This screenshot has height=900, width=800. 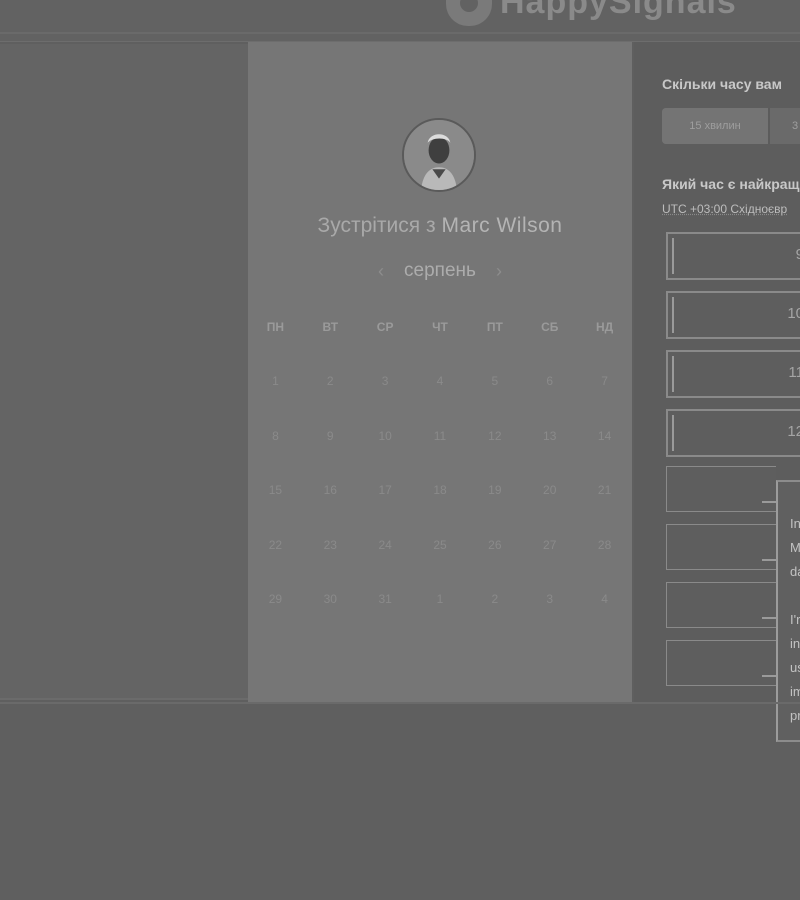 What do you see at coordinates (330, 327) in the screenshot?
I see `weekday-label: ВТ` at bounding box center [330, 327].